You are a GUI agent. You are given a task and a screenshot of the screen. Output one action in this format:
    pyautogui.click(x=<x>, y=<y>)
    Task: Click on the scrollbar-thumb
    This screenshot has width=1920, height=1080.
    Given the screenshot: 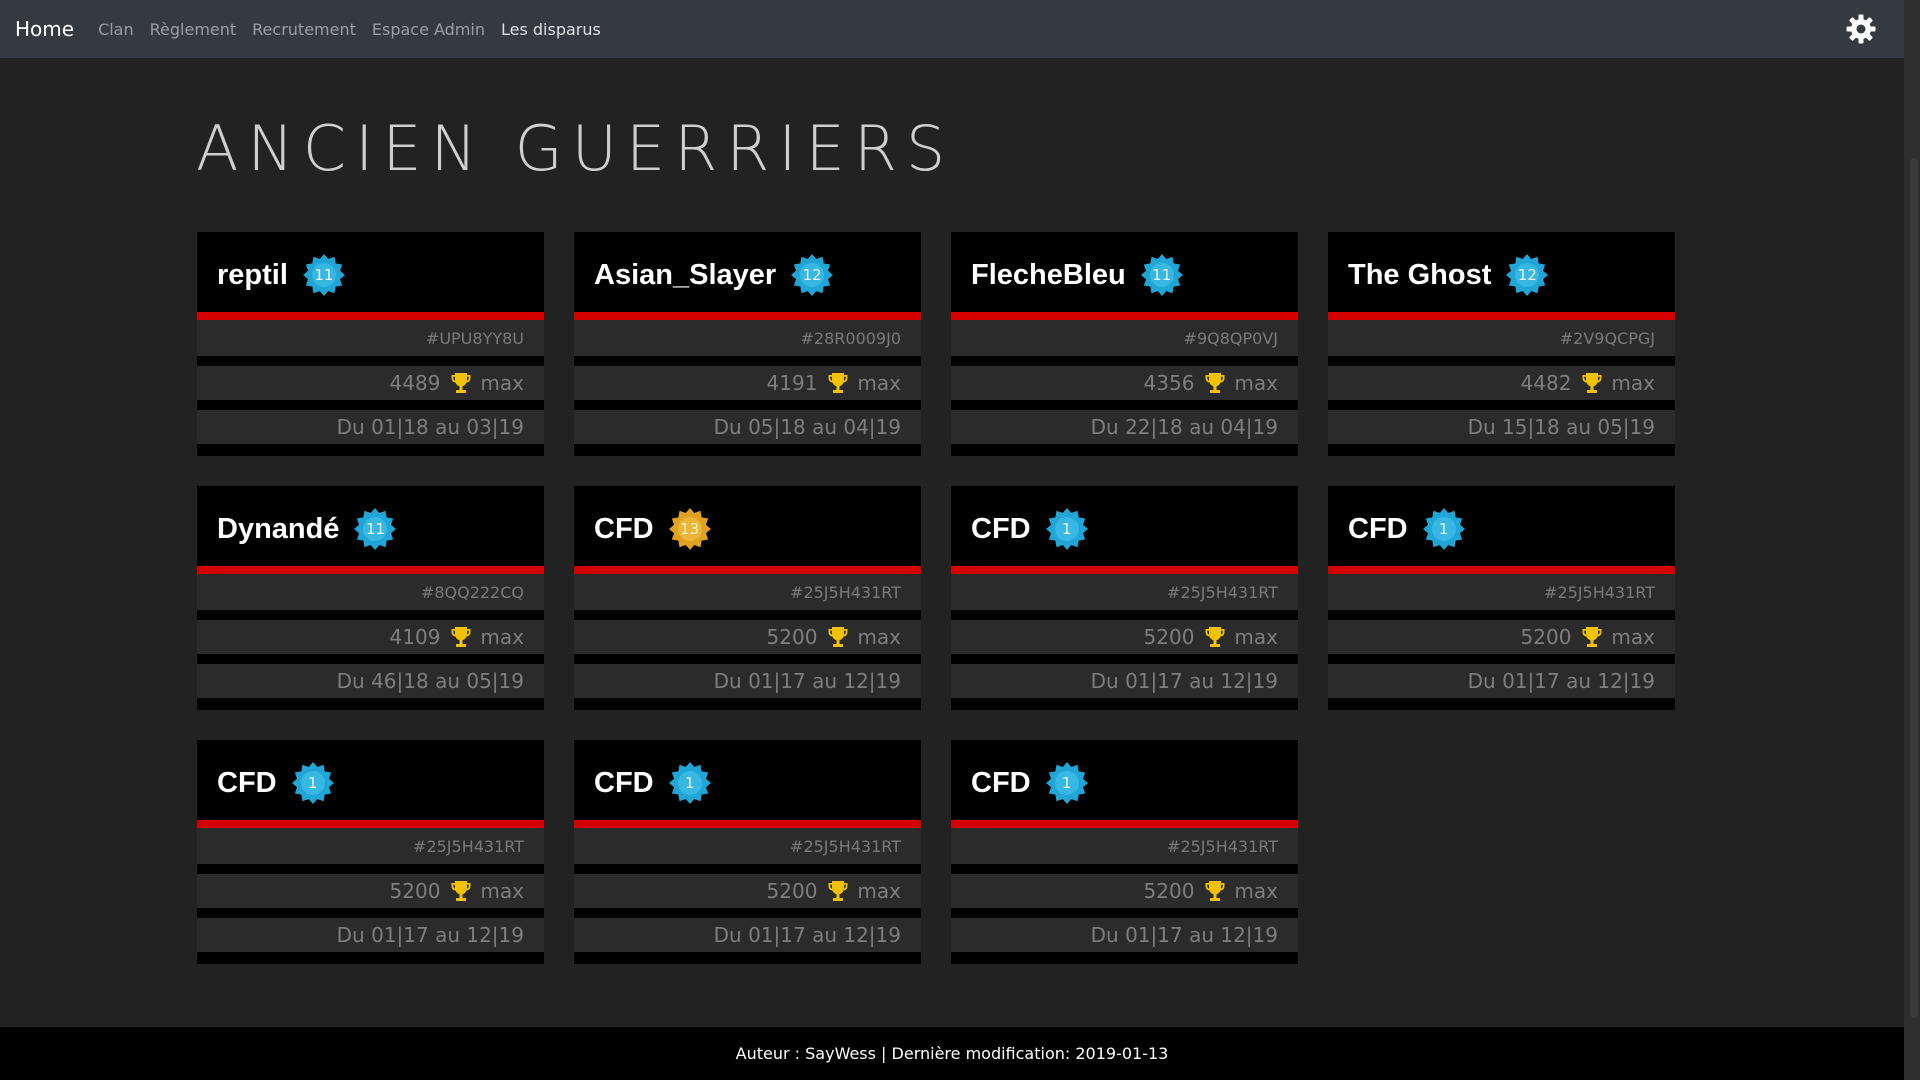 What is the action you would take?
    pyautogui.click(x=1914, y=588)
    